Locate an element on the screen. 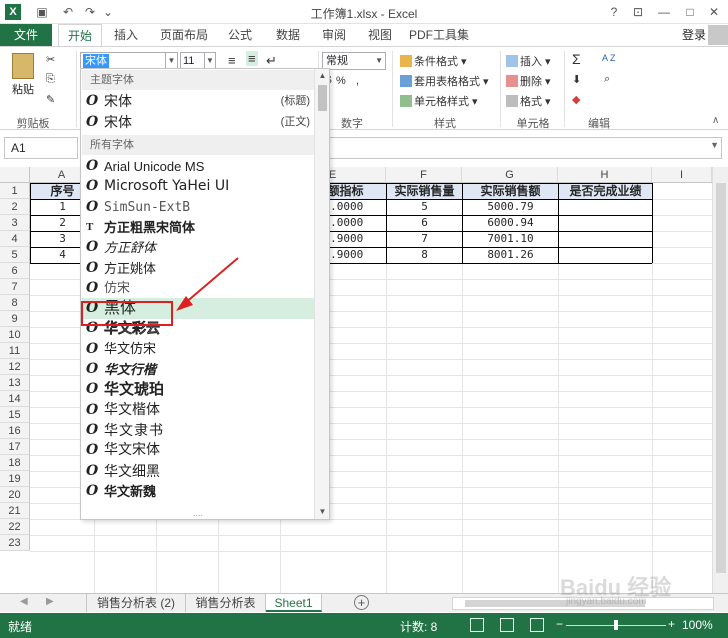 The height and width of the screenshot is (638, 728). font-option: O 华文楷体 is located at coordinates (198, 410).